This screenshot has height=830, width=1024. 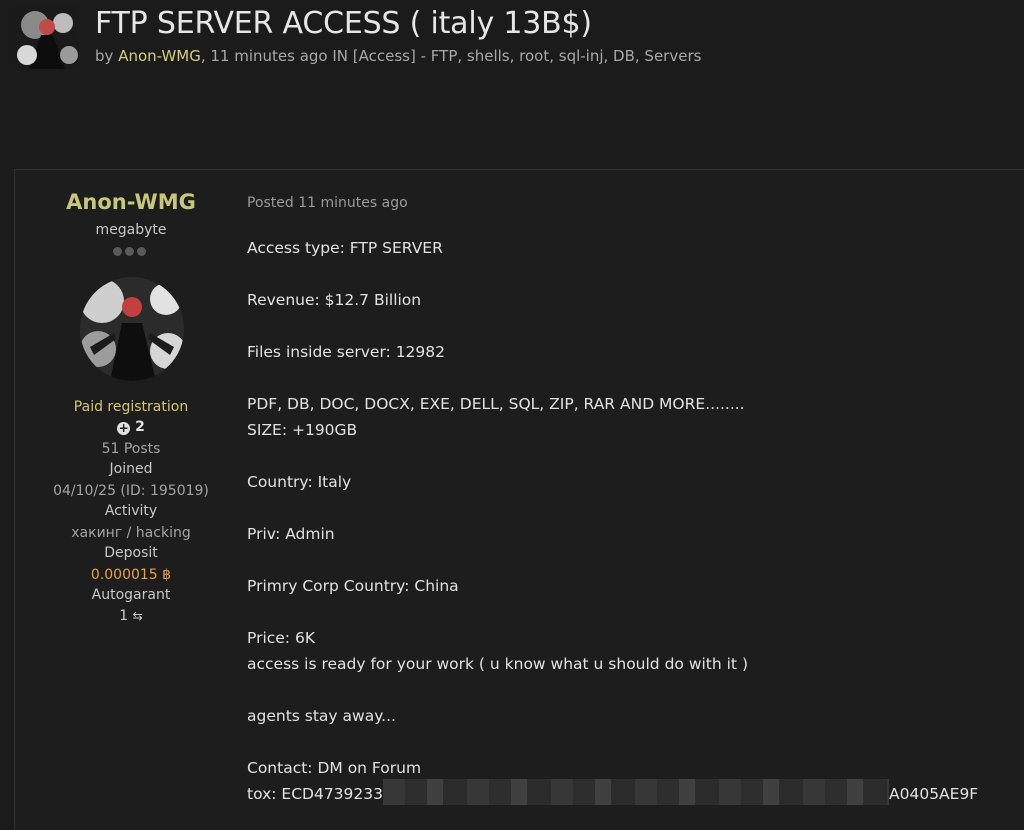 What do you see at coordinates (315, 794) in the screenshot?
I see `tox-prefix: tox: ECD4739233` at bounding box center [315, 794].